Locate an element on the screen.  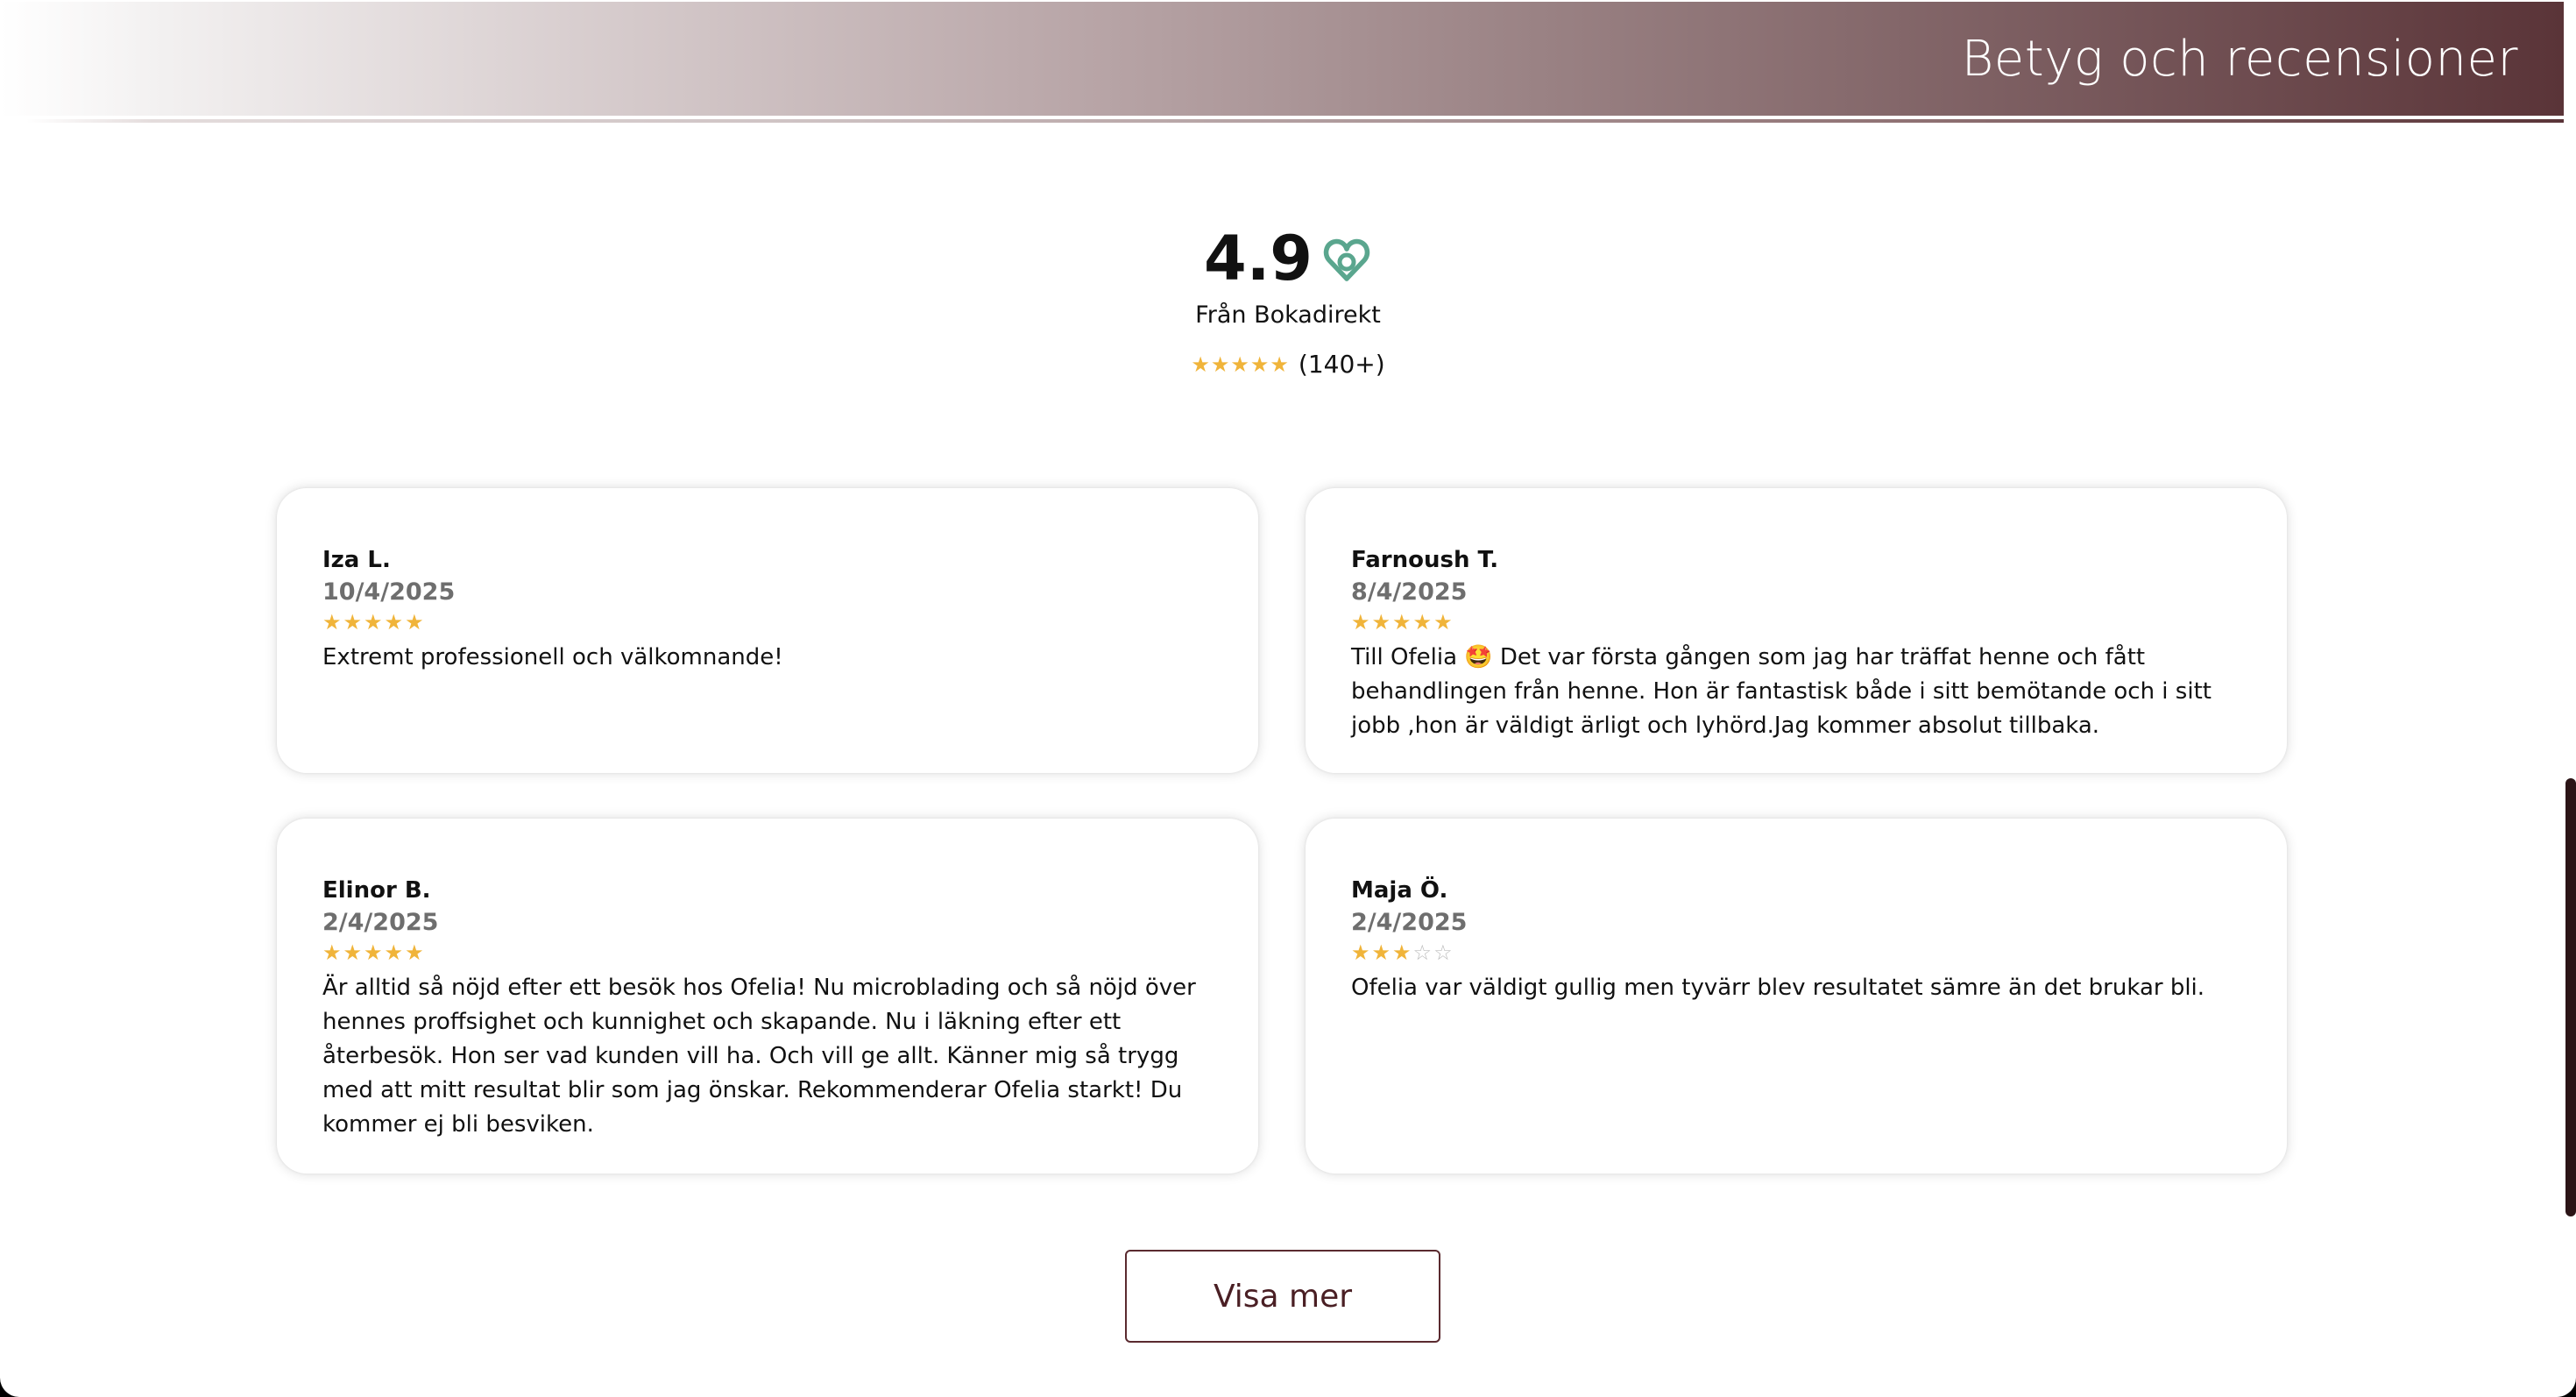
review-text: Extremt professionell och välkomnande! is located at coordinates (552, 657).